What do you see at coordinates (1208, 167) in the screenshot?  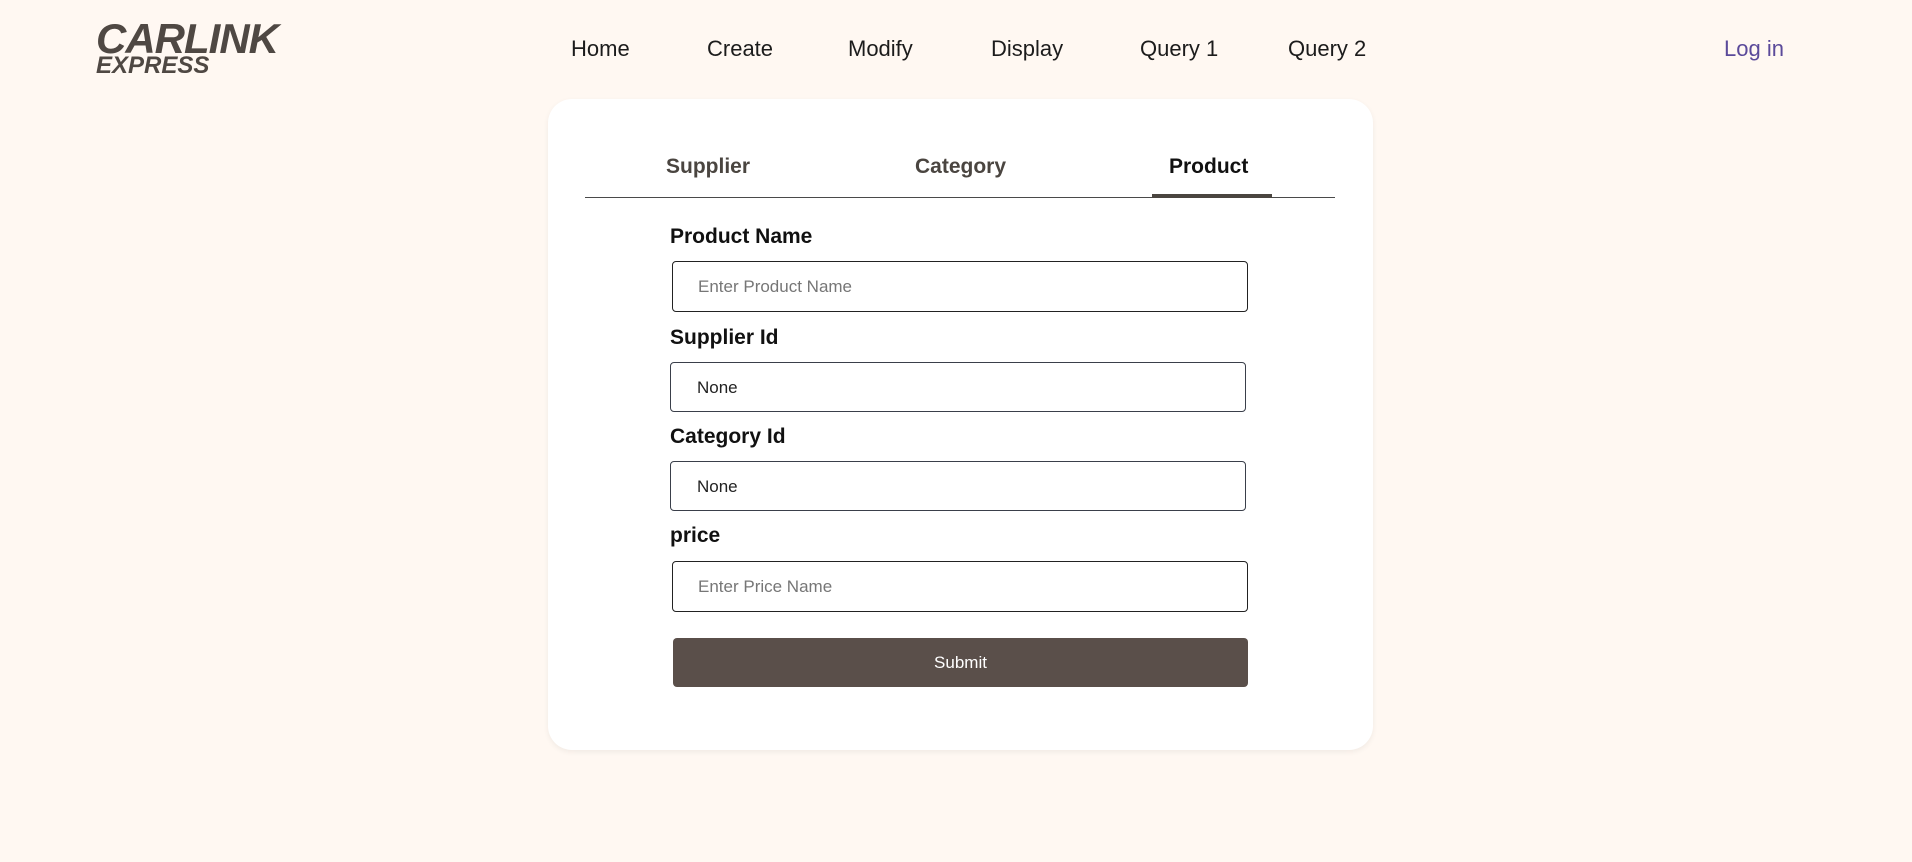 I see `tab-product: Product` at bounding box center [1208, 167].